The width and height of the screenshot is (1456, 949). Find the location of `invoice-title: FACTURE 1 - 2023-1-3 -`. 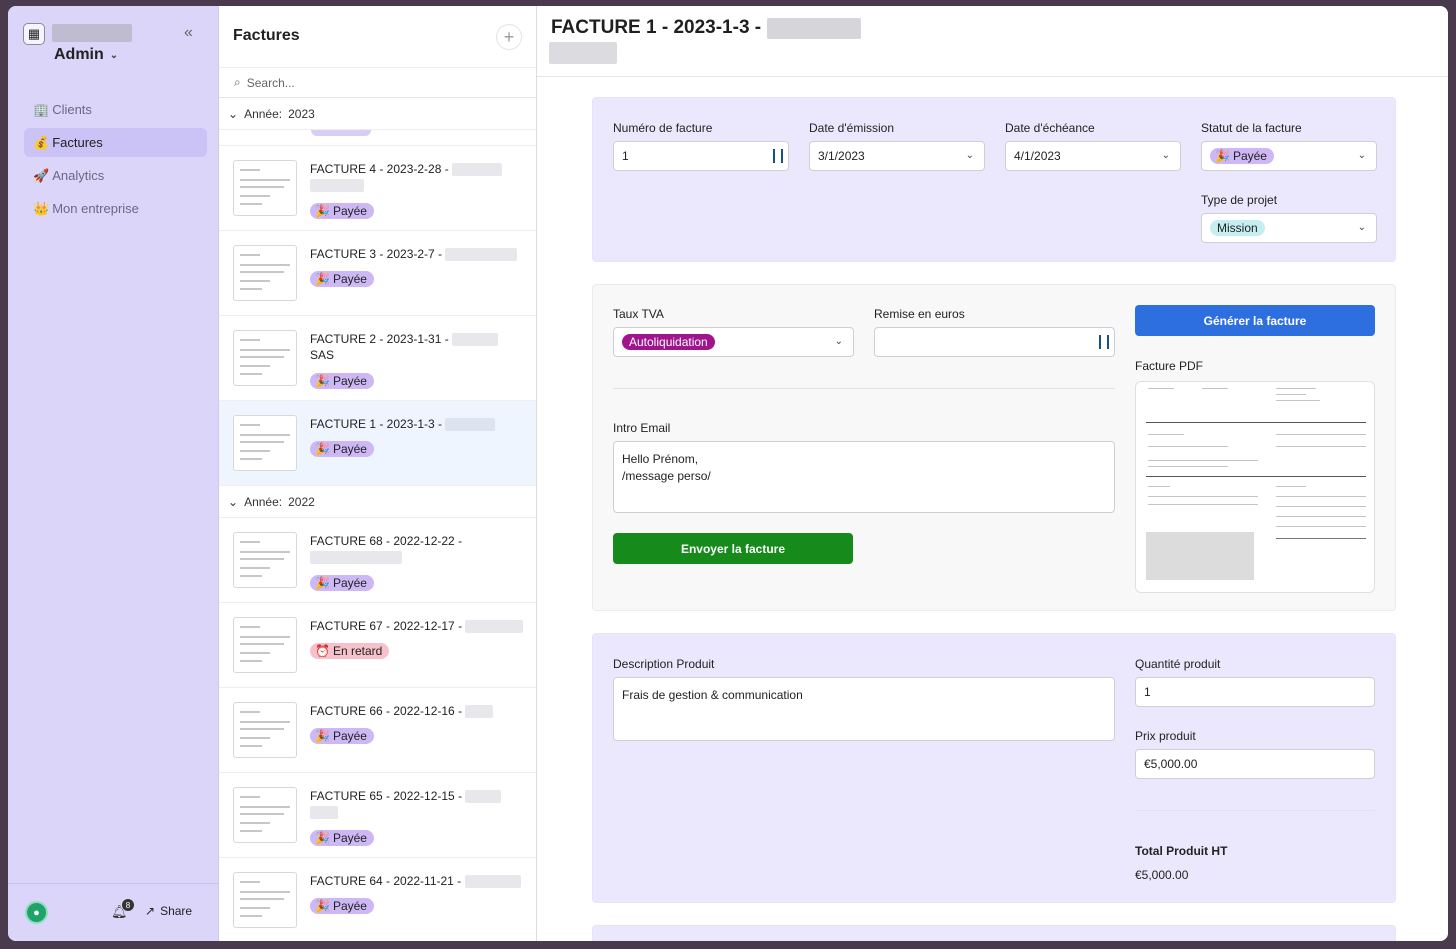

invoice-title: FACTURE 1 - 2023-1-3 - is located at coordinates (417, 424).